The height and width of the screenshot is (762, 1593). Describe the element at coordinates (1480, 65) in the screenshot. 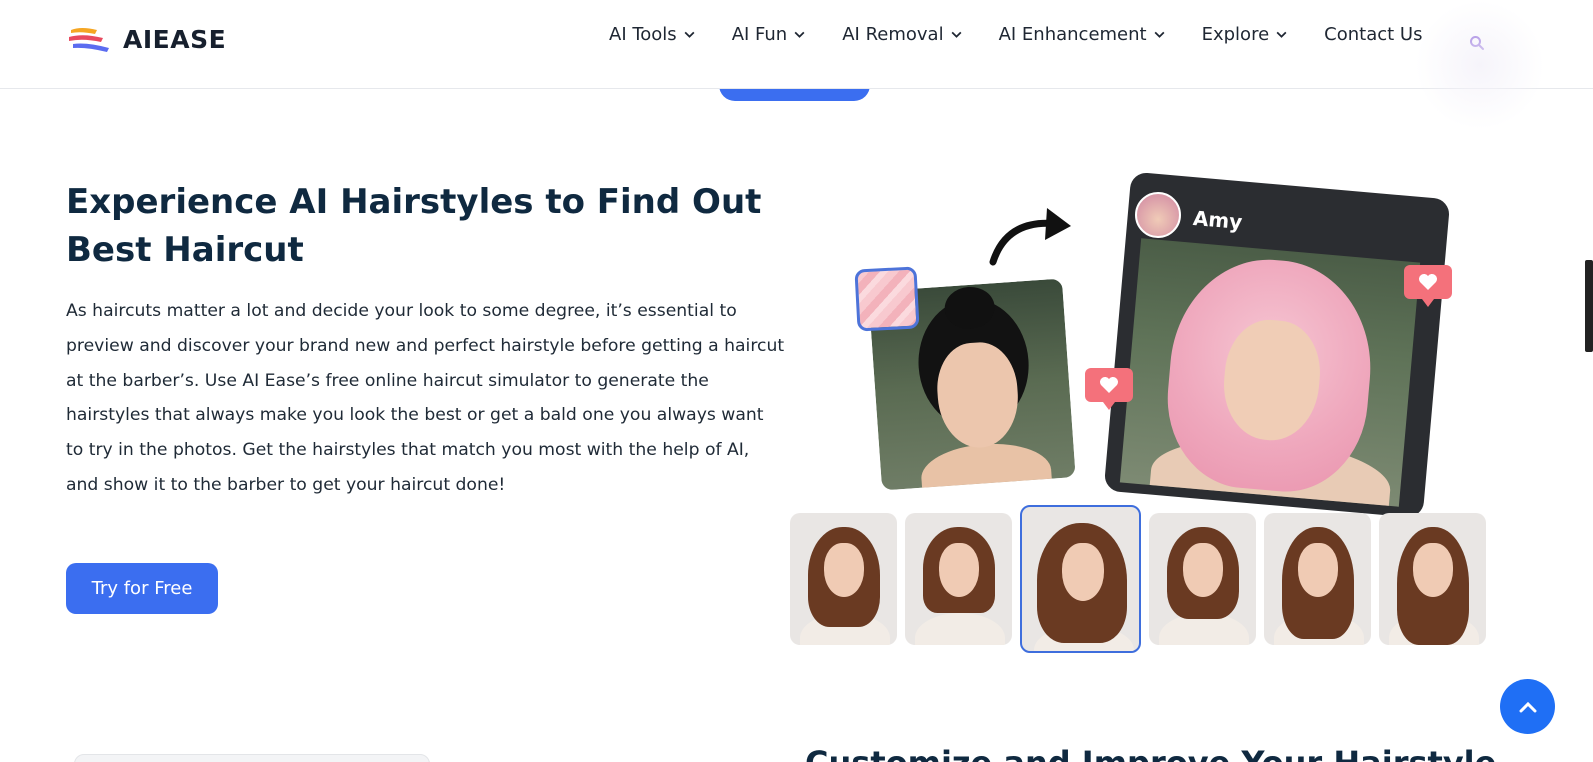

I see `search-glow` at that location.